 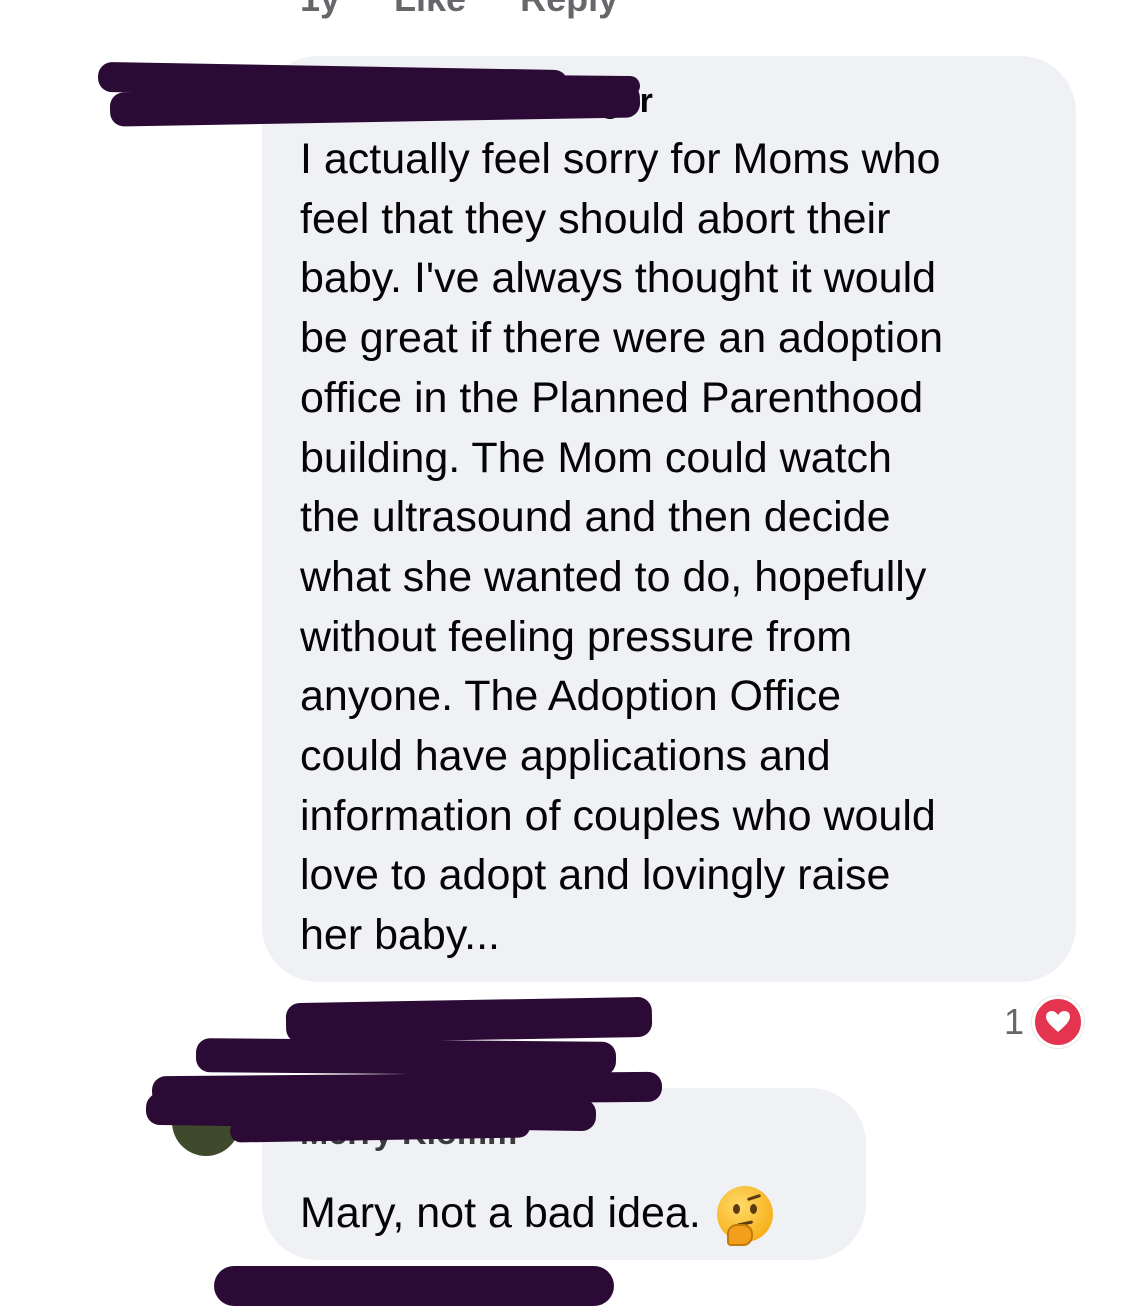 I want to click on comment-actions-row: 1y Like Reply, so click(x=459, y=10).